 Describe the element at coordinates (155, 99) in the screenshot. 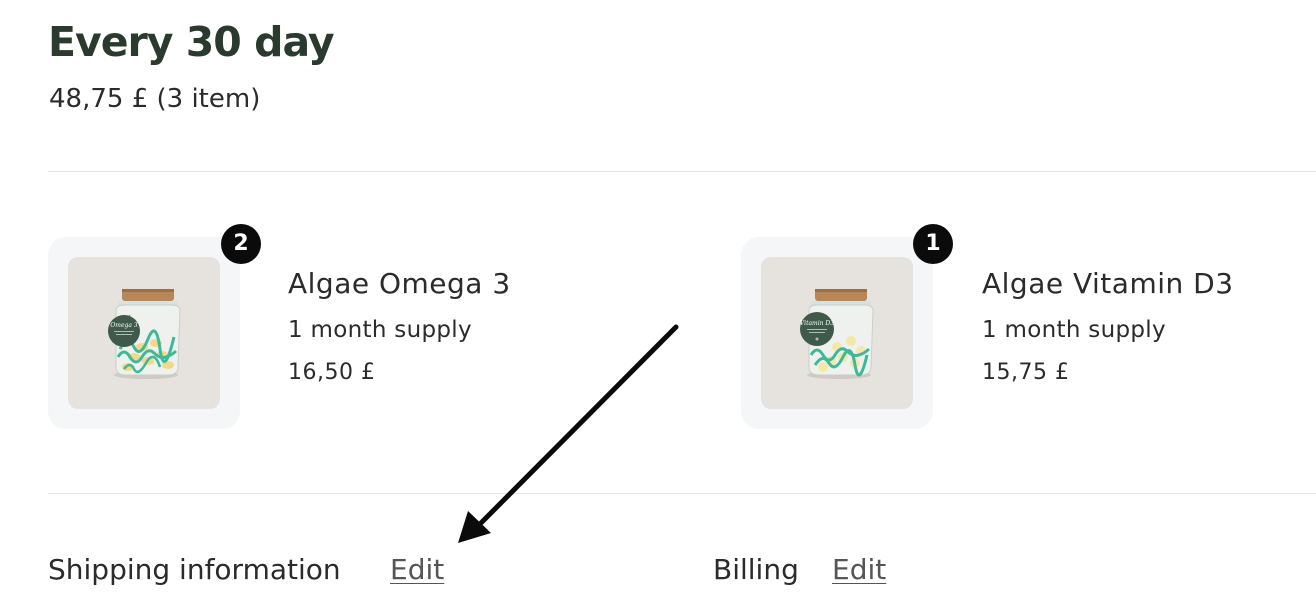

I see `order-summary: 48,75 £ (3 item)` at that location.